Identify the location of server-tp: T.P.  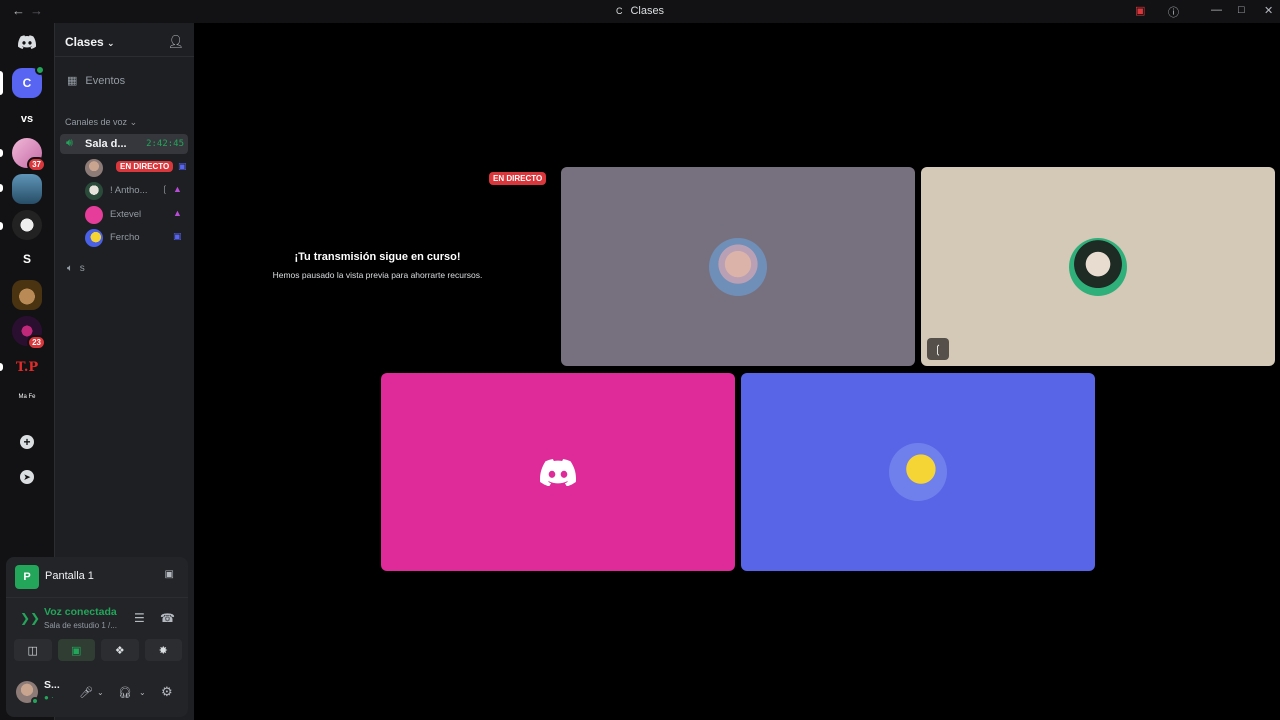
(27, 367).